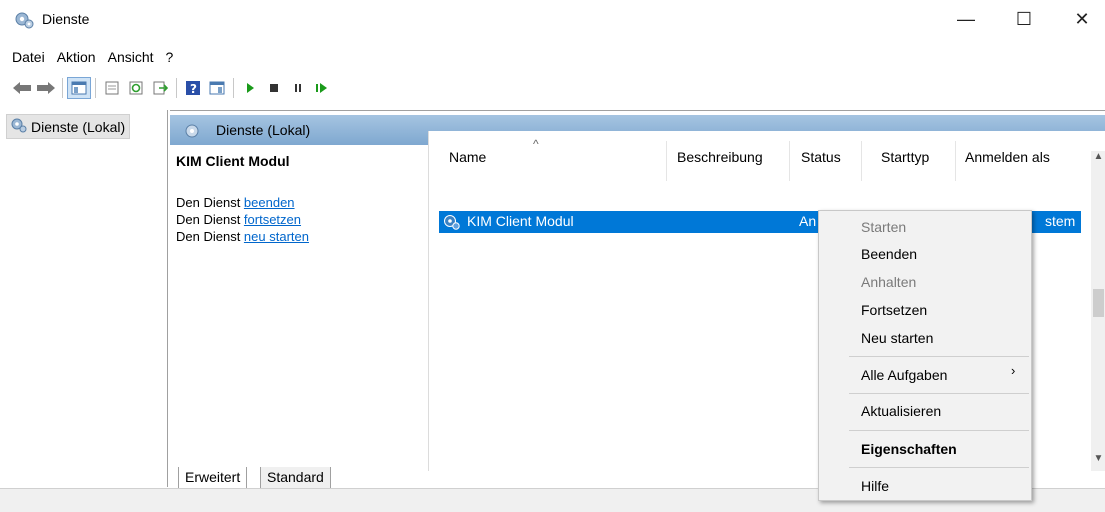 The height and width of the screenshot is (512, 1105). Describe the element at coordinates (1024, 19) in the screenshot. I see `maximize-button: ☐` at that location.